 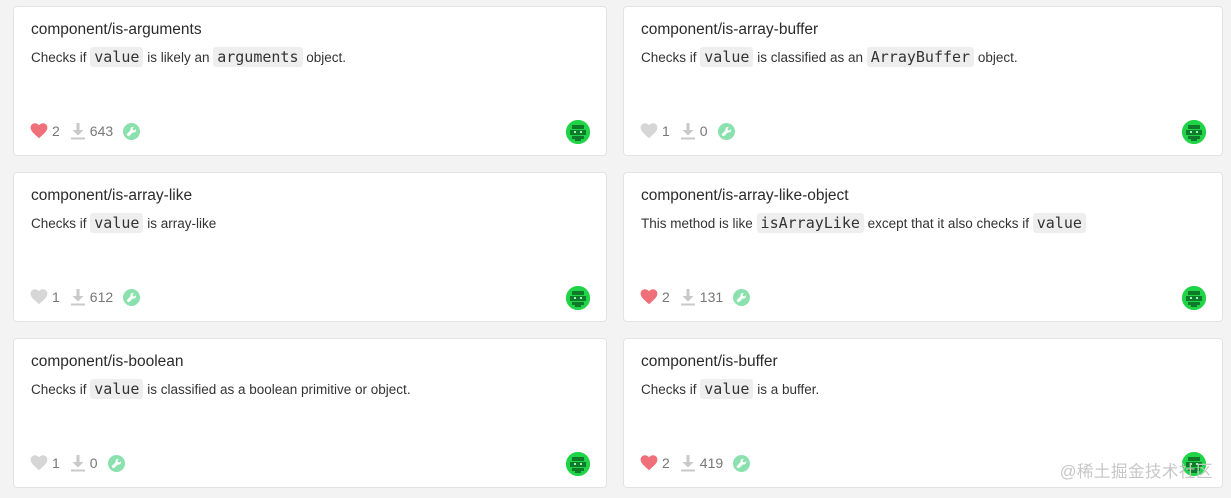 What do you see at coordinates (810, 57) in the screenshot?
I see `description-text: is classified as an` at bounding box center [810, 57].